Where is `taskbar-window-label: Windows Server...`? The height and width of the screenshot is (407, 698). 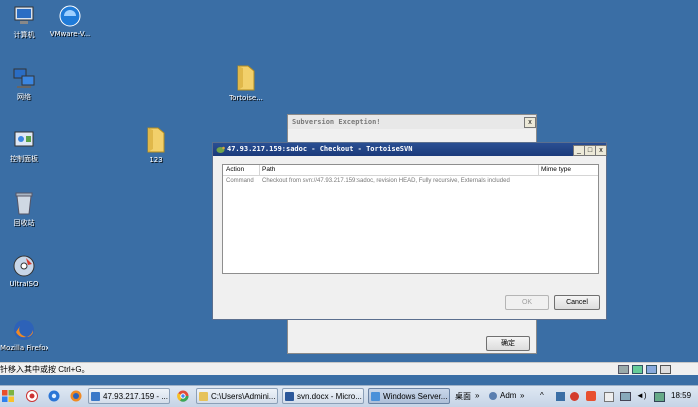 taskbar-window-label: Windows Server... is located at coordinates (415, 396).